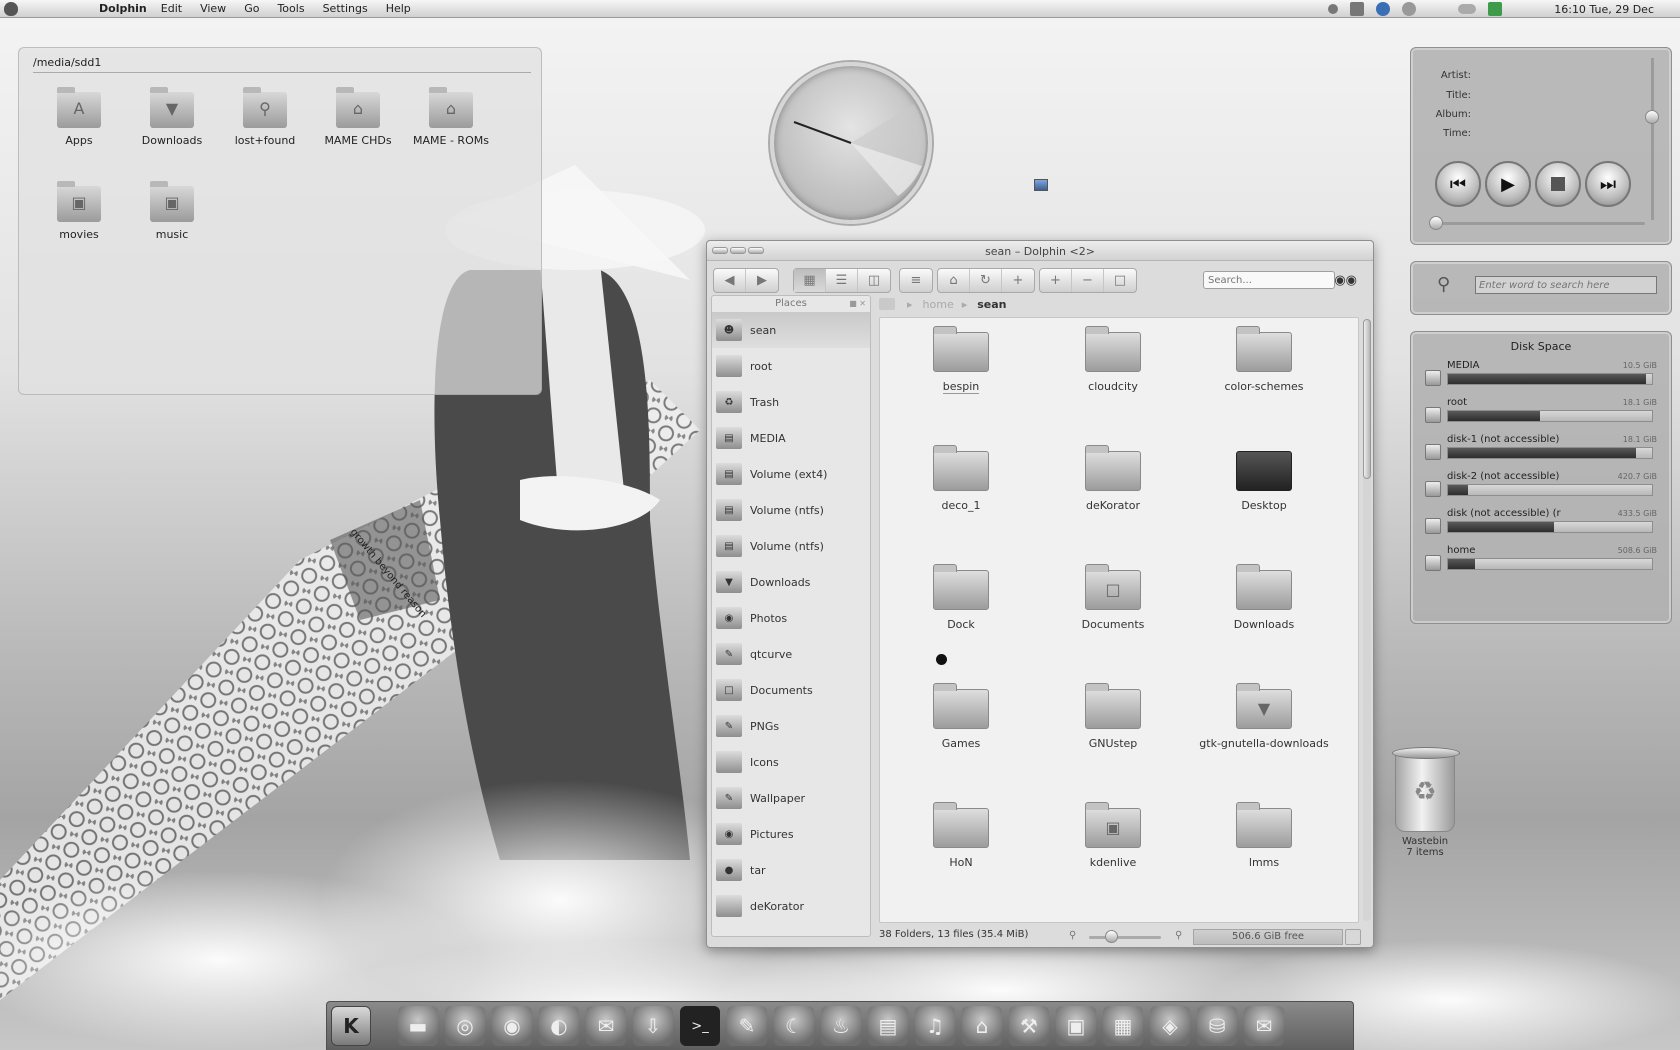 This screenshot has height=1050, width=1680. Describe the element at coordinates (1652, 139) in the screenshot. I see `volume-slider` at that location.